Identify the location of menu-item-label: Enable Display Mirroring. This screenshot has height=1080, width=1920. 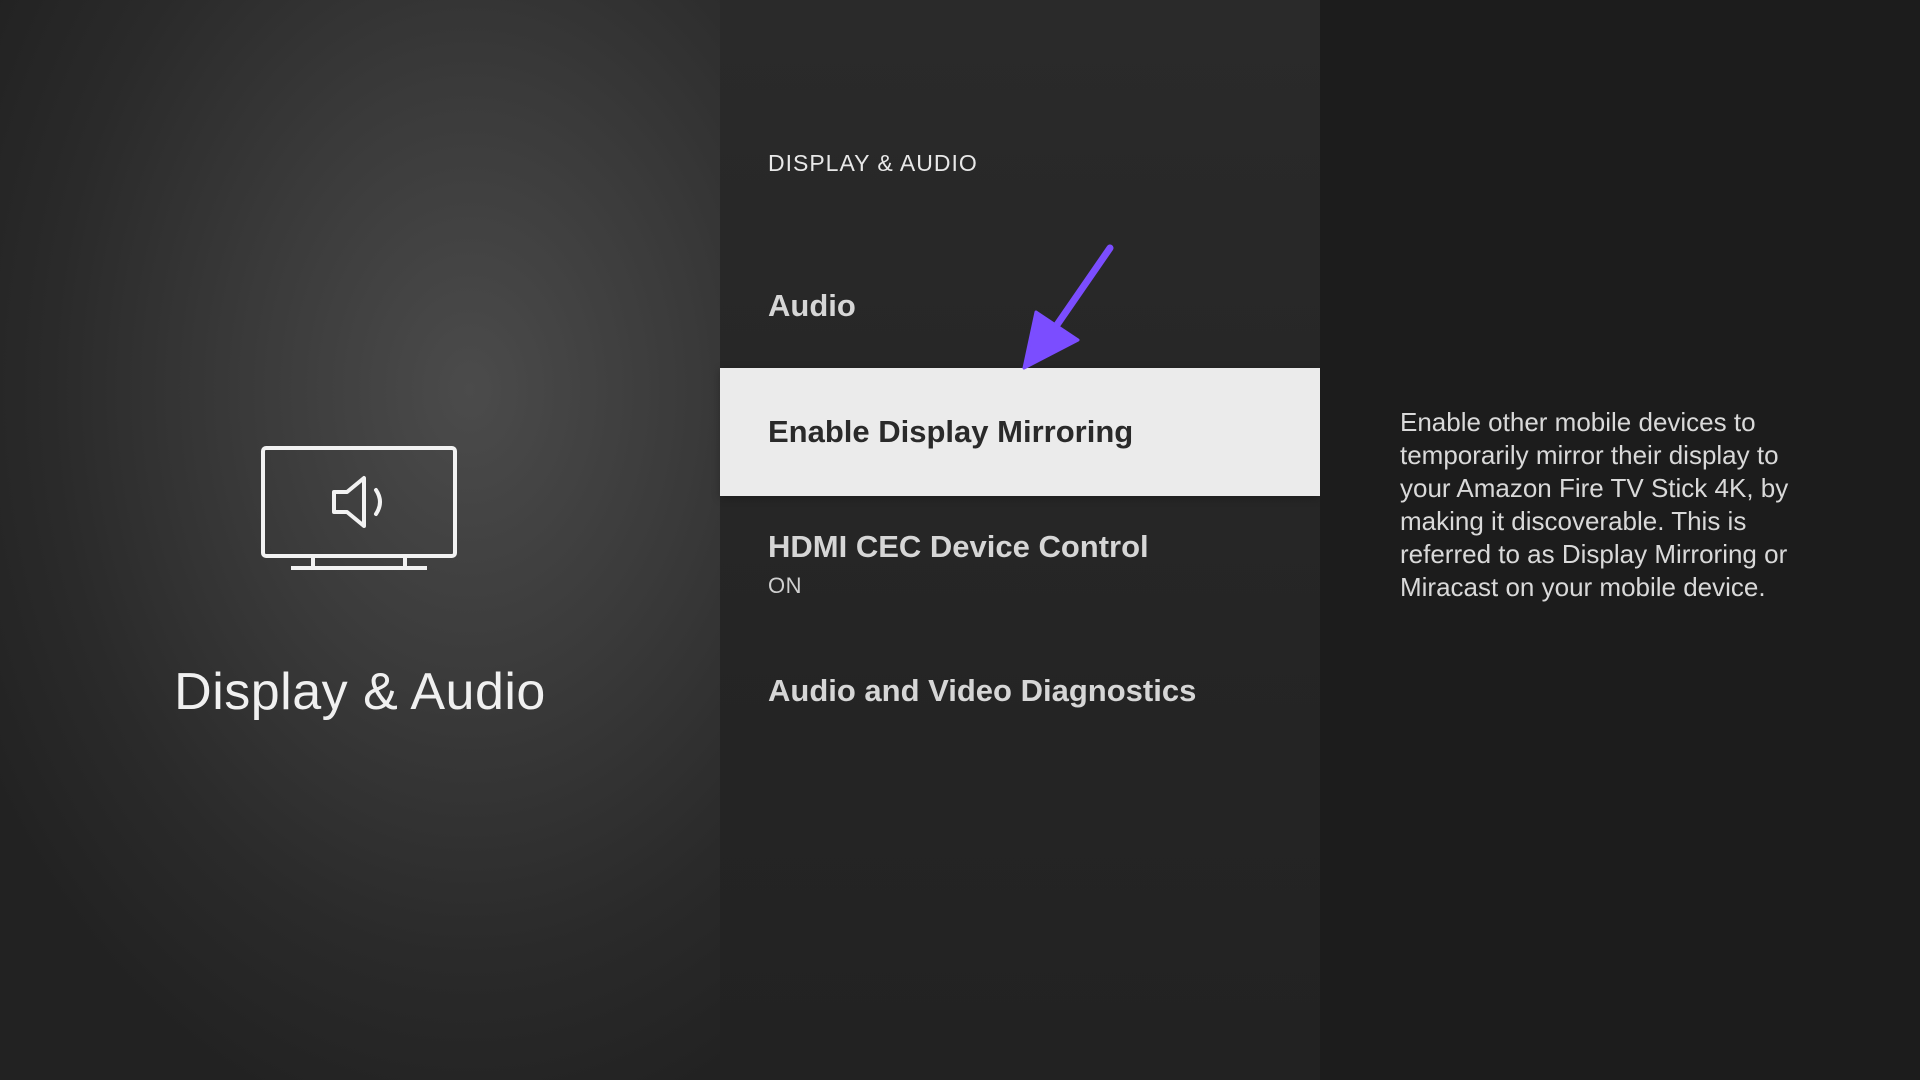
(951, 431).